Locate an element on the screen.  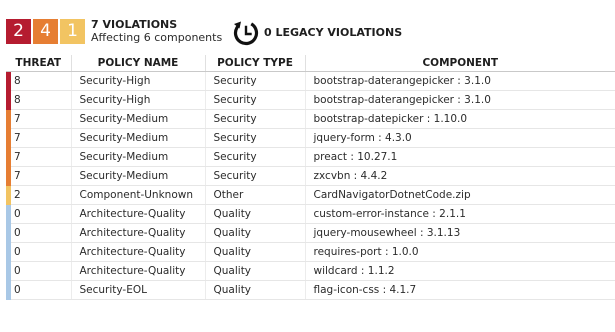
threat-badge-severe: 4 is located at coordinates (45, 31).